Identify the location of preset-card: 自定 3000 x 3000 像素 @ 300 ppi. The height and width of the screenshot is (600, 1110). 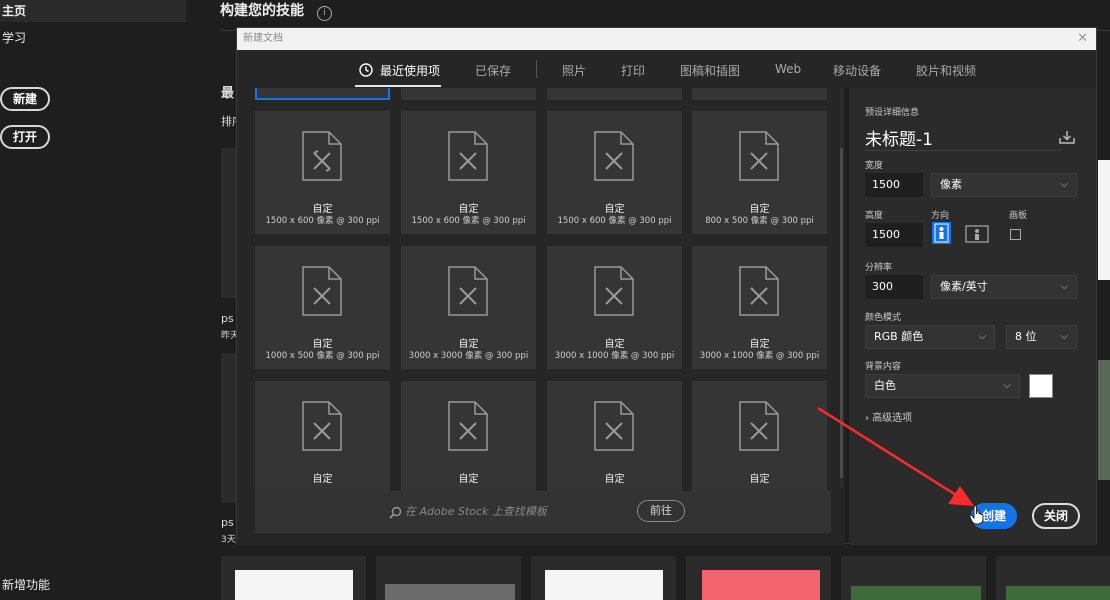
(468, 307).